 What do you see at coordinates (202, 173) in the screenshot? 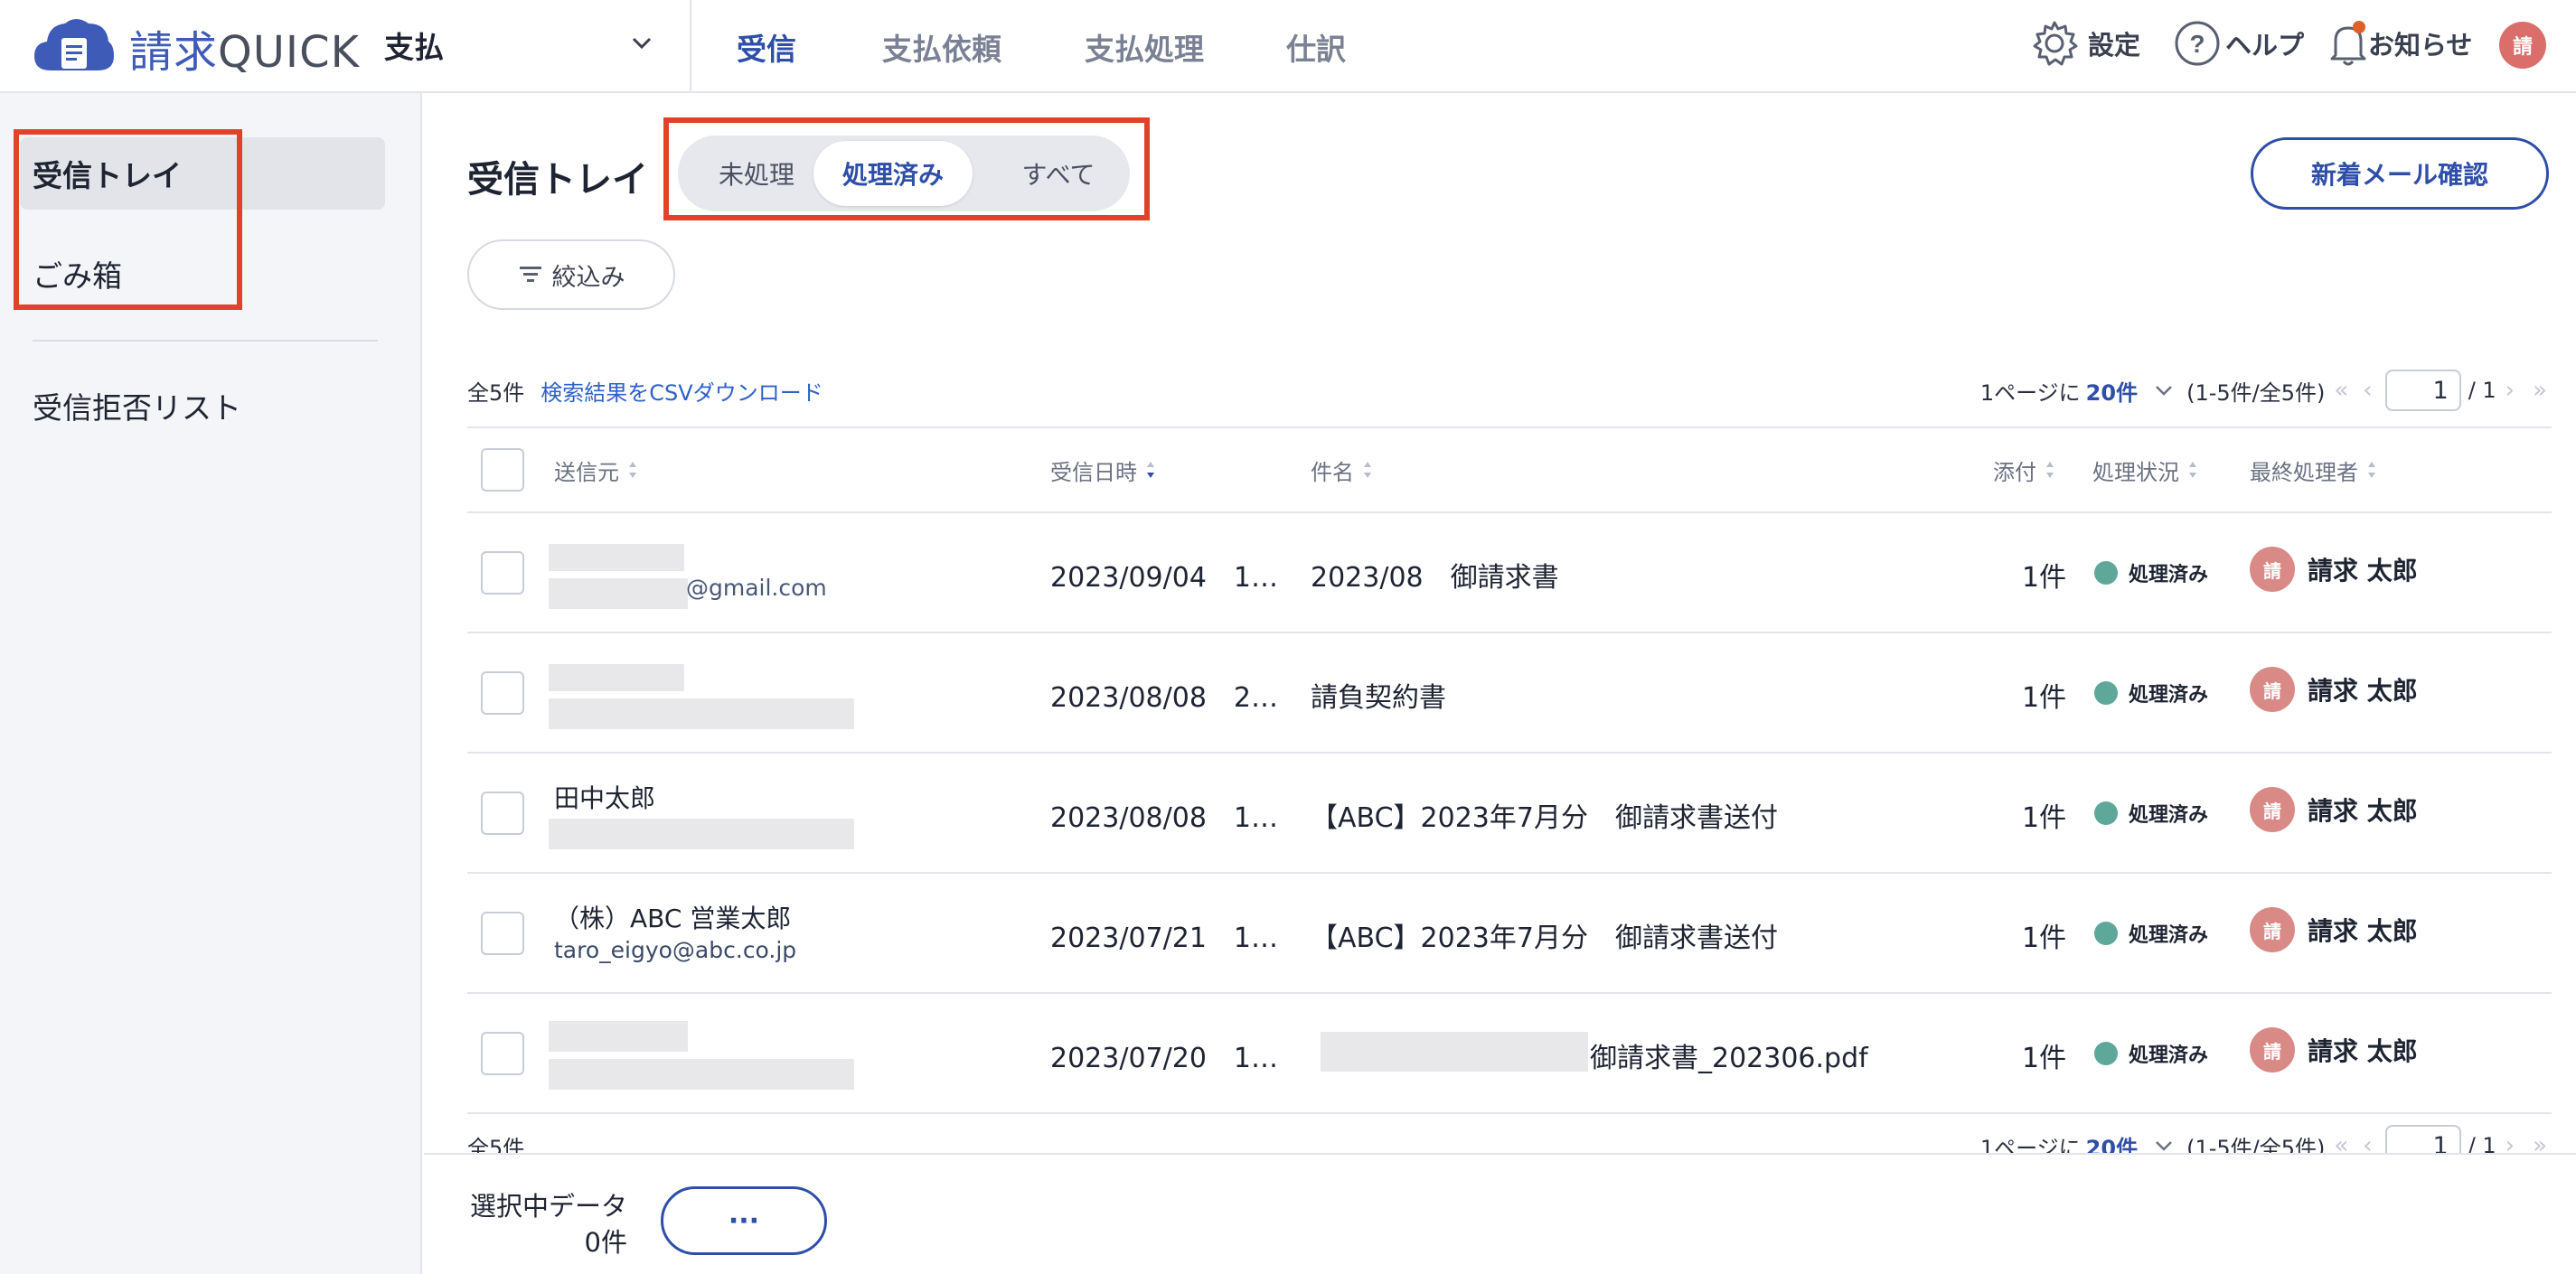
I see `sidebar-item-inbox: 受信トレイ` at bounding box center [202, 173].